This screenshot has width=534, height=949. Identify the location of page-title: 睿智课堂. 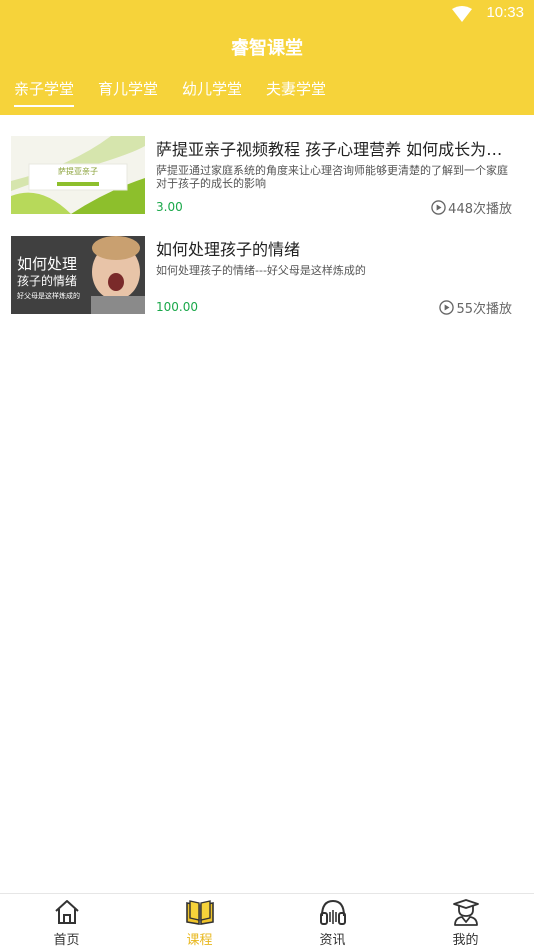
(267, 48).